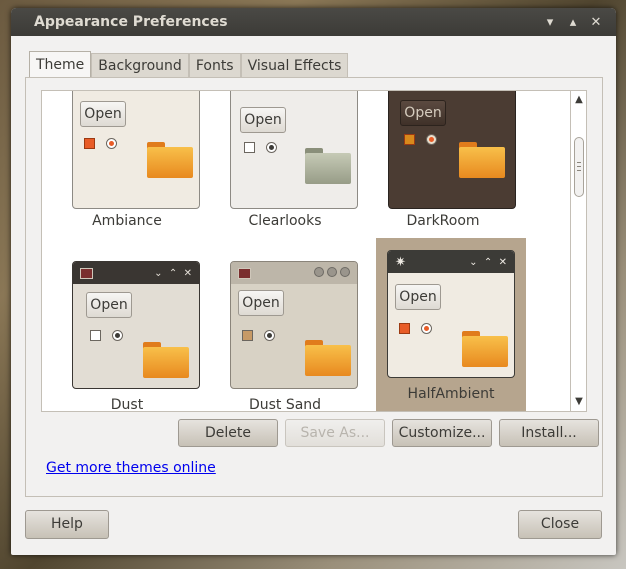 This screenshot has height=569, width=626. Describe the element at coordinates (579, 167) in the screenshot. I see `scroll-thumb` at that location.